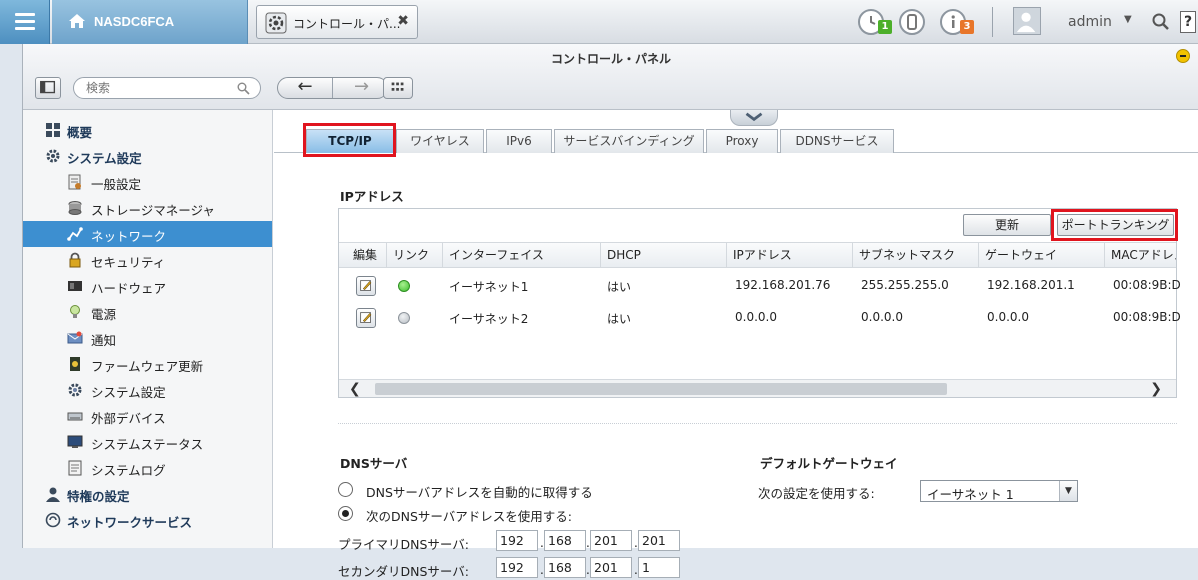 This screenshot has height=580, width=1198. I want to click on secondary-dns-label: セカンダリDNSサーバ:, so click(403, 571).